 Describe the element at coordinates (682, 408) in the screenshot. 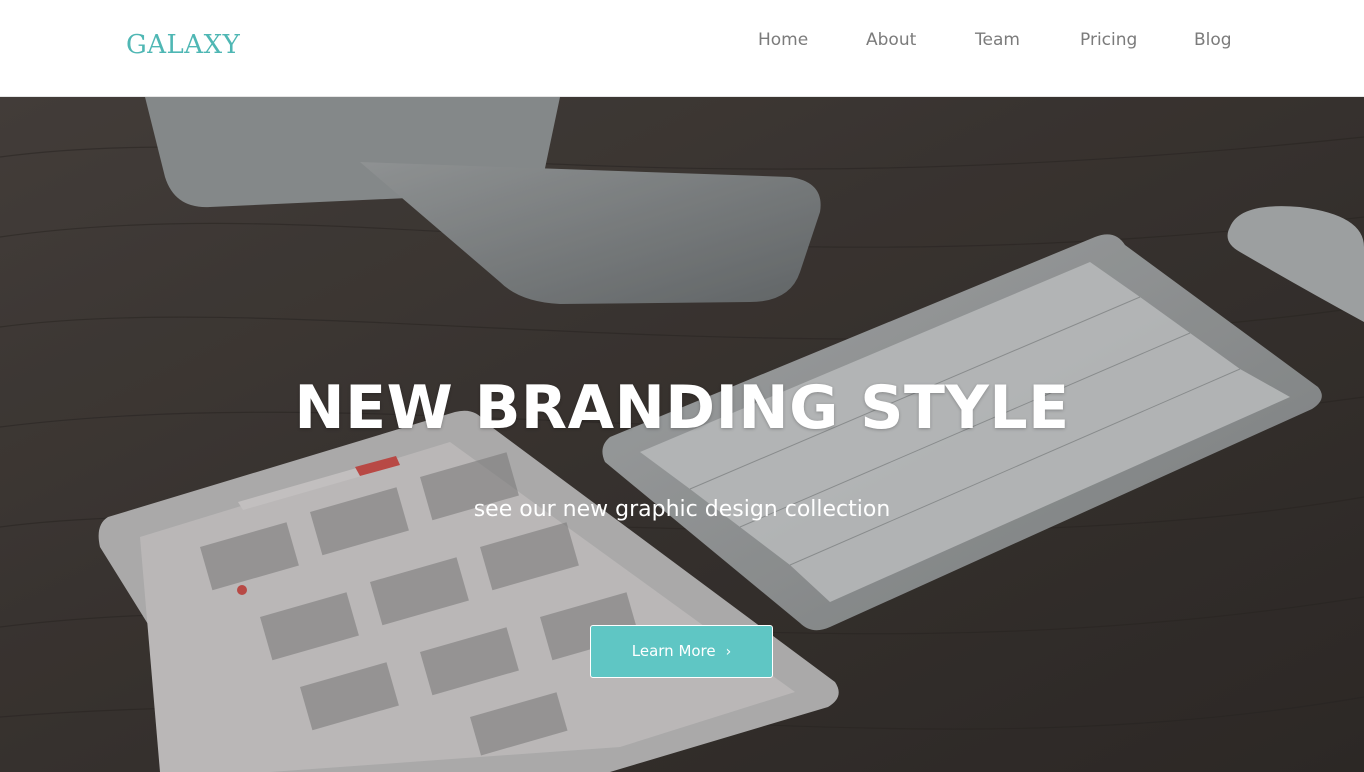

I see `hero-title: NEW BRANDING STYLE` at that location.